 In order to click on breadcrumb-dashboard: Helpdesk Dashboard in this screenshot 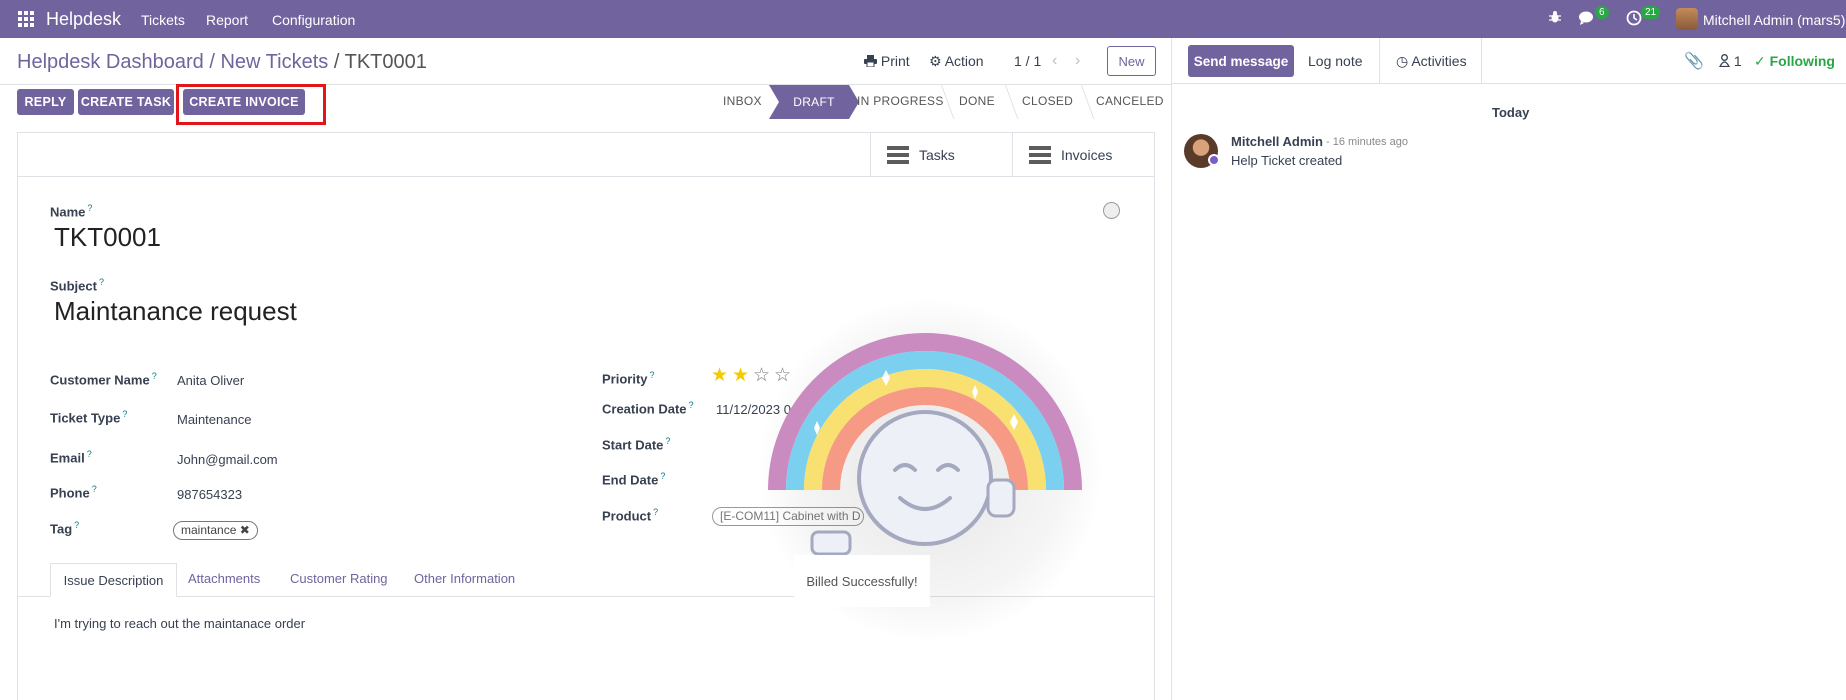, I will do `click(110, 62)`.